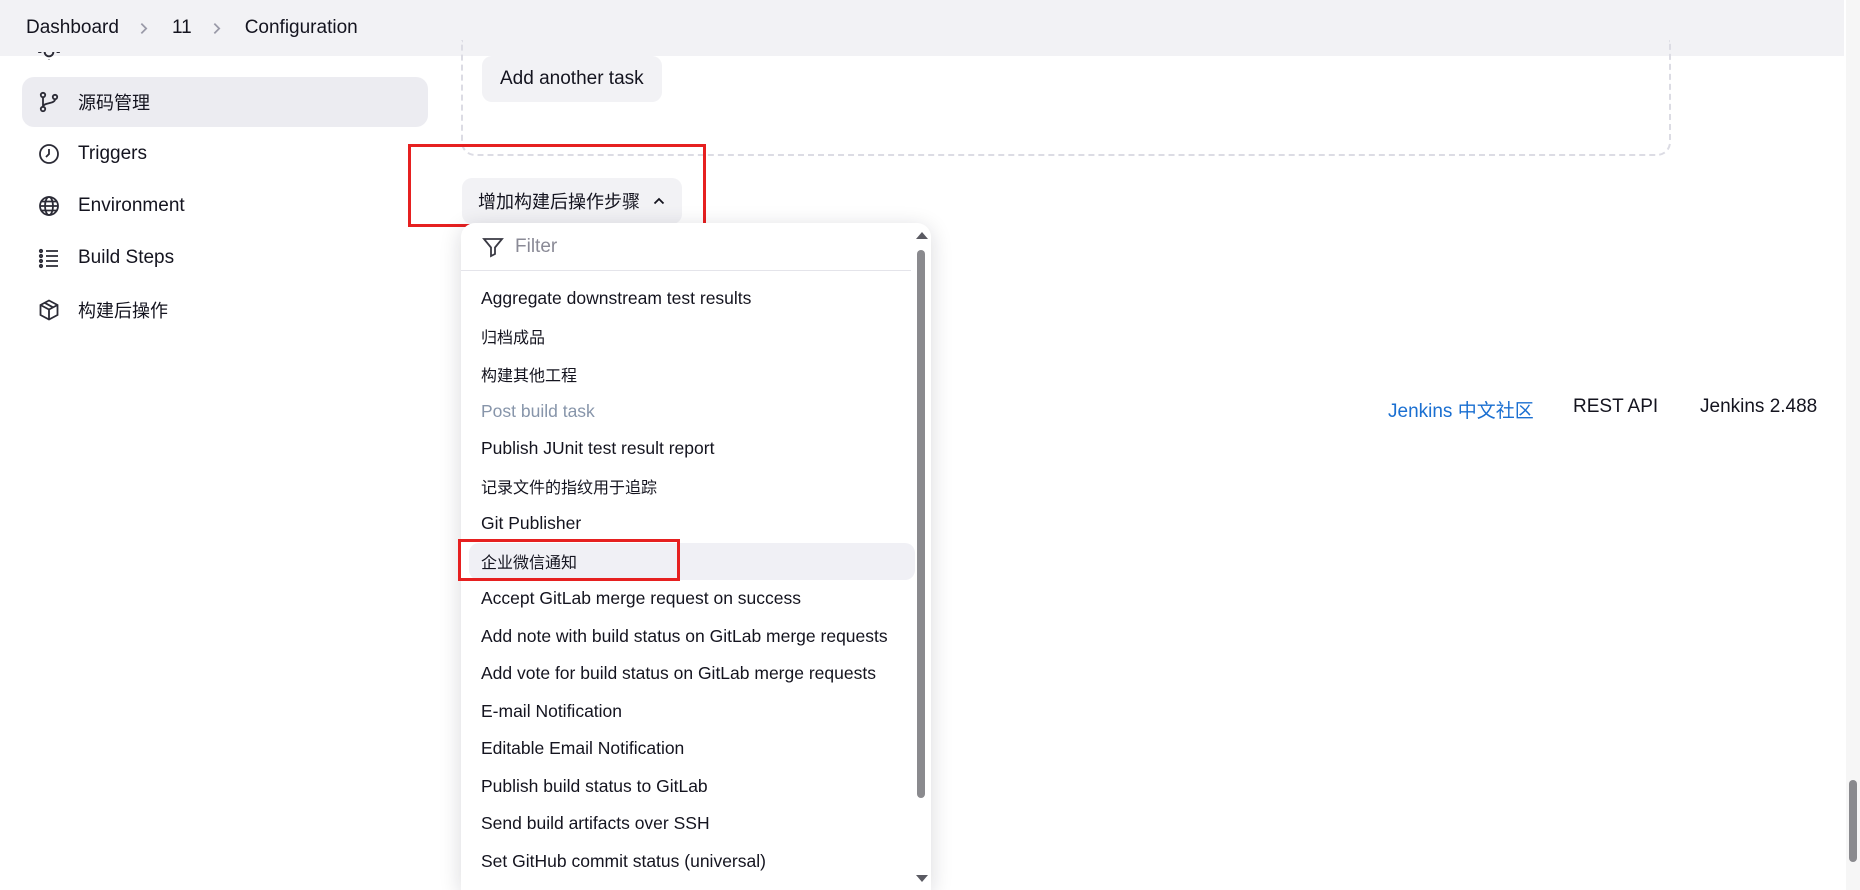 The height and width of the screenshot is (890, 1860). Describe the element at coordinates (182, 28) in the screenshot. I see `breadcrumb-job: 11` at that location.